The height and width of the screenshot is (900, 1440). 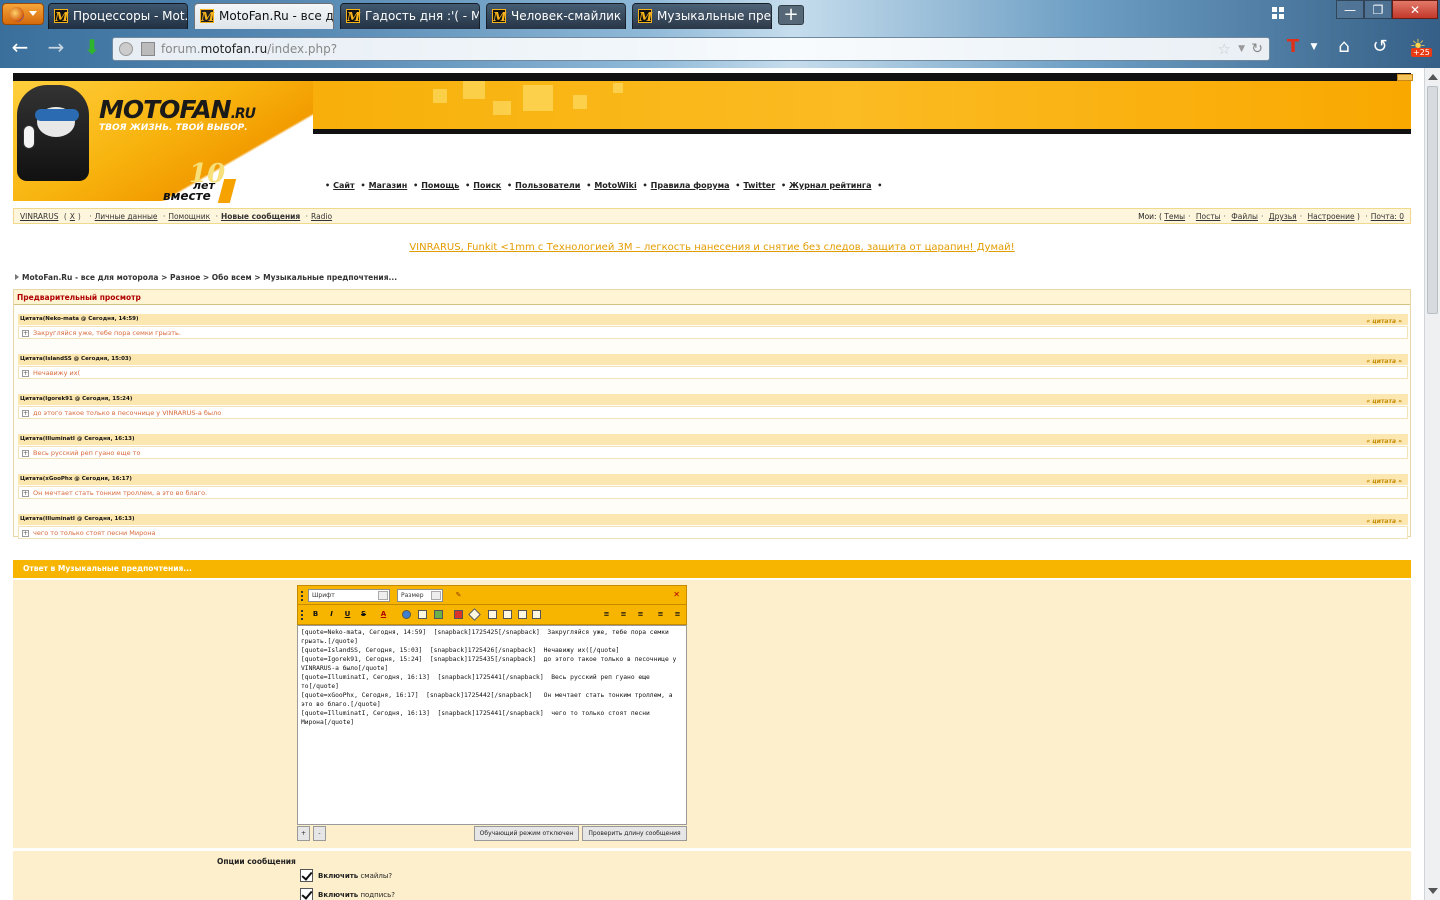 What do you see at coordinates (1241, 49) in the screenshot?
I see `history-dropdown-icon: ▼` at bounding box center [1241, 49].